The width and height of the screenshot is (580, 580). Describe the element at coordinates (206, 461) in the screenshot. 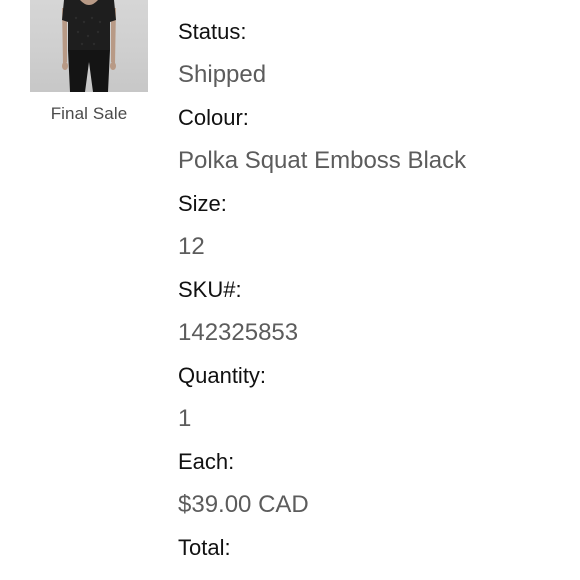

I see `each-label: Each:` at that location.